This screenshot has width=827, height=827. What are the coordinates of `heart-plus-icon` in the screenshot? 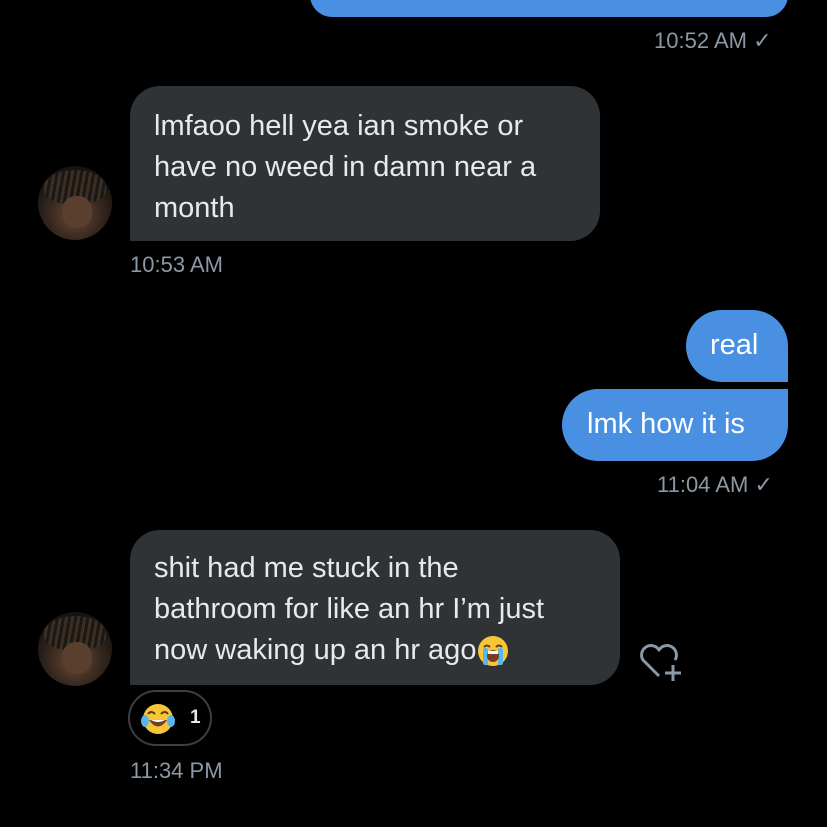 It's located at (660, 662).